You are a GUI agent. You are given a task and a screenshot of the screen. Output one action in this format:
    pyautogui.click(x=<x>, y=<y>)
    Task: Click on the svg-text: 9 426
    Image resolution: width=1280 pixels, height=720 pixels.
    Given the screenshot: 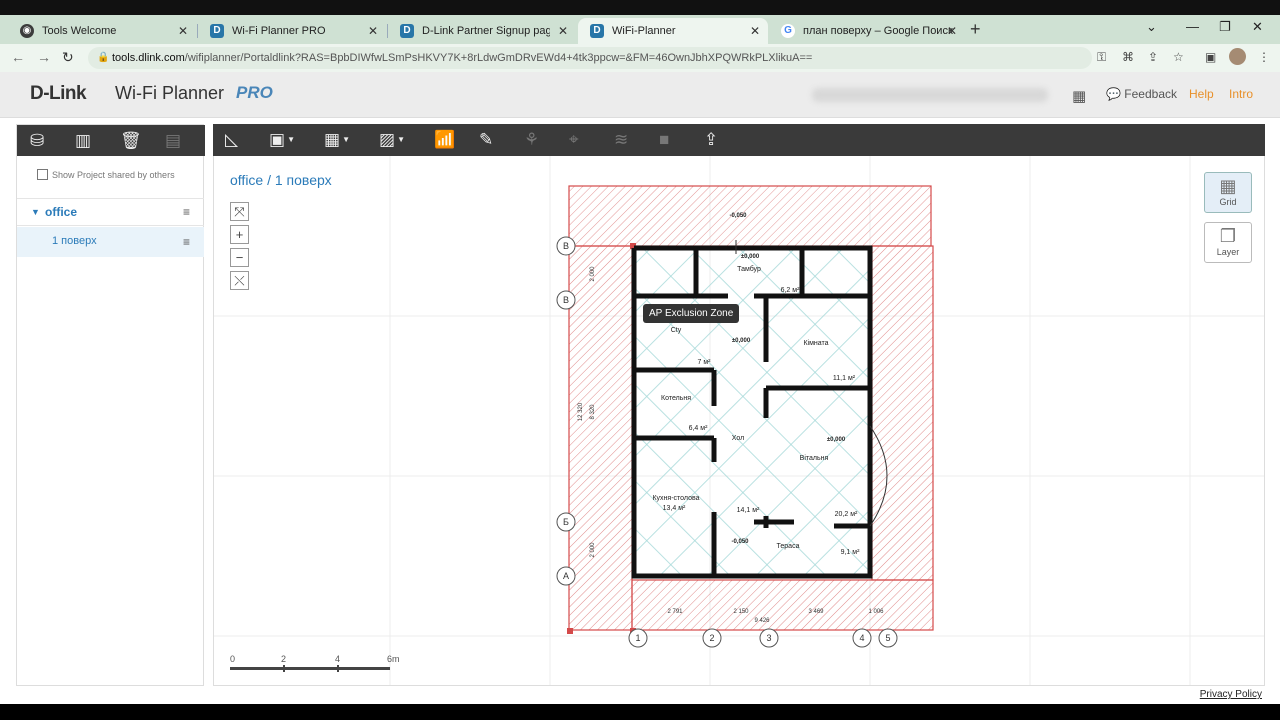 What is the action you would take?
    pyautogui.click(x=762, y=621)
    